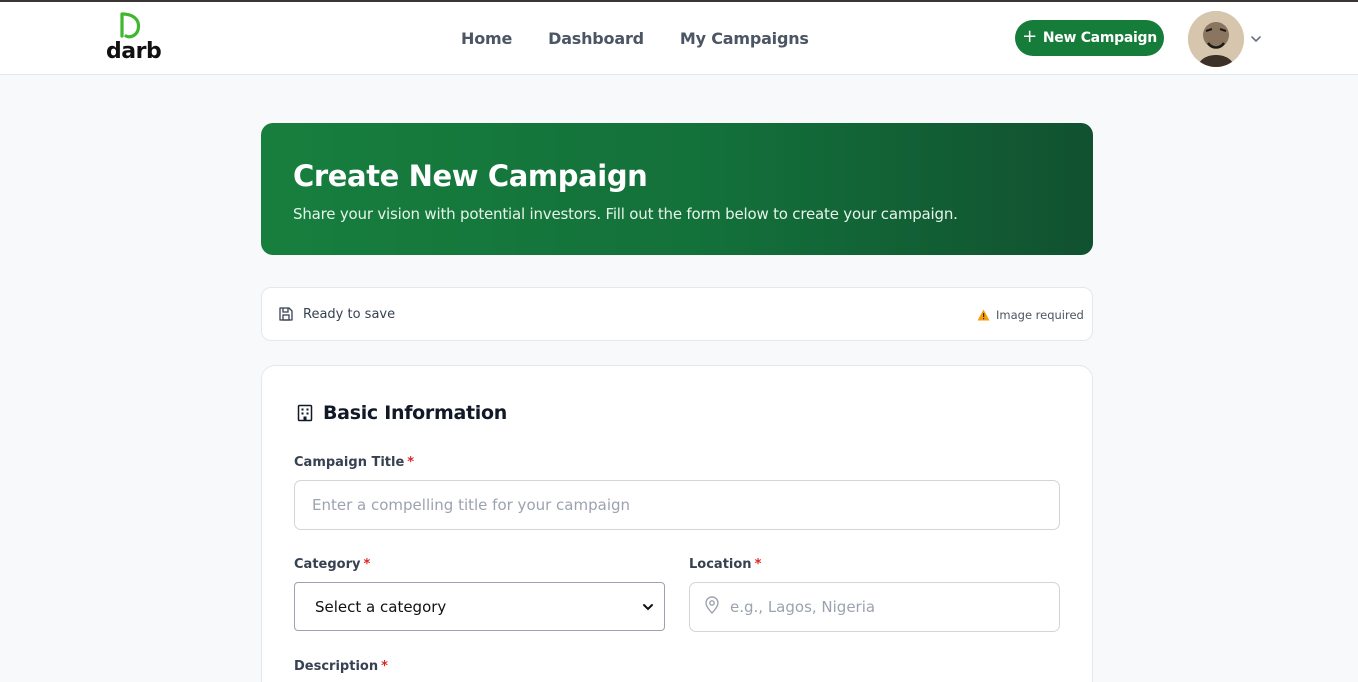 This screenshot has width=1358, height=682. What do you see at coordinates (349, 314) in the screenshot?
I see `save-status-text: Ready to save` at bounding box center [349, 314].